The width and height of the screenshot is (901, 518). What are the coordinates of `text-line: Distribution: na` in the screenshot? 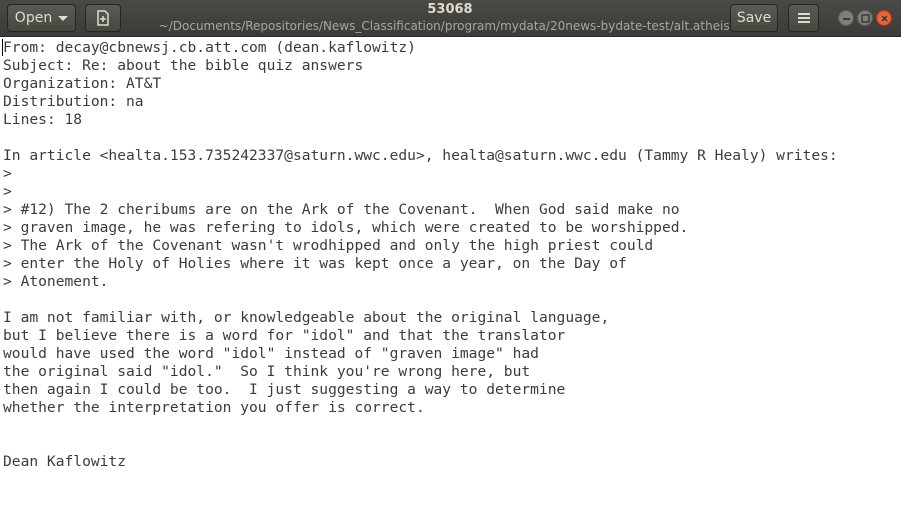 It's located at (73, 101).